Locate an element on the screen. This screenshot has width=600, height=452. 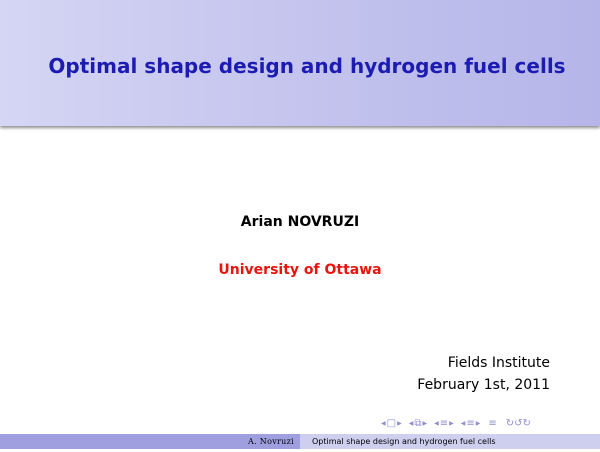
nav-subsection-icon: ◀ ⧉ ▶ is located at coordinates (418, 424).